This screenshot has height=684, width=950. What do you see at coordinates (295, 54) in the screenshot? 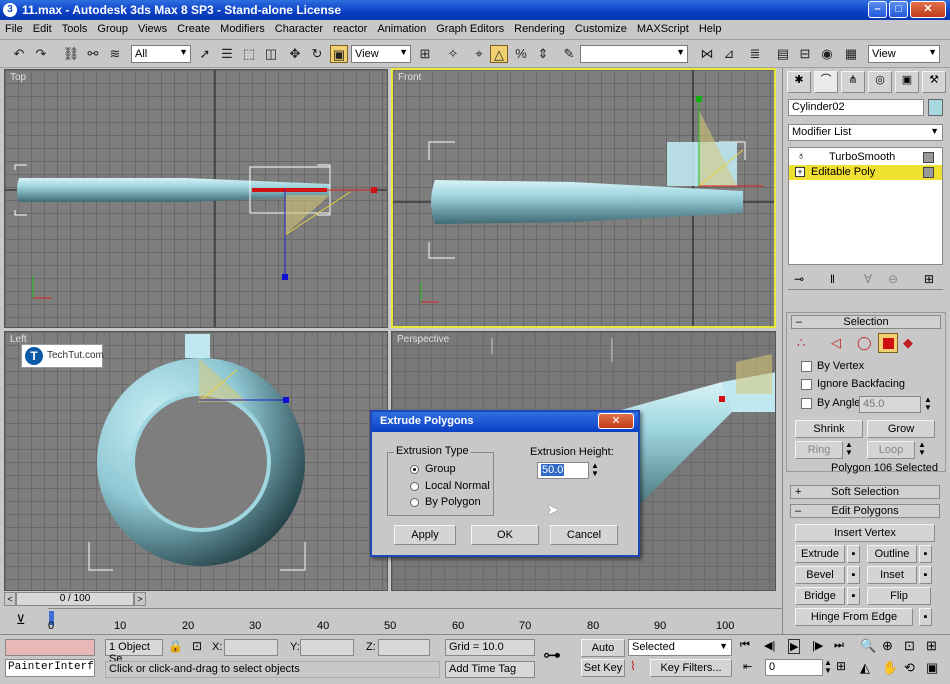
I see `move-icon: ✥` at bounding box center [295, 54].